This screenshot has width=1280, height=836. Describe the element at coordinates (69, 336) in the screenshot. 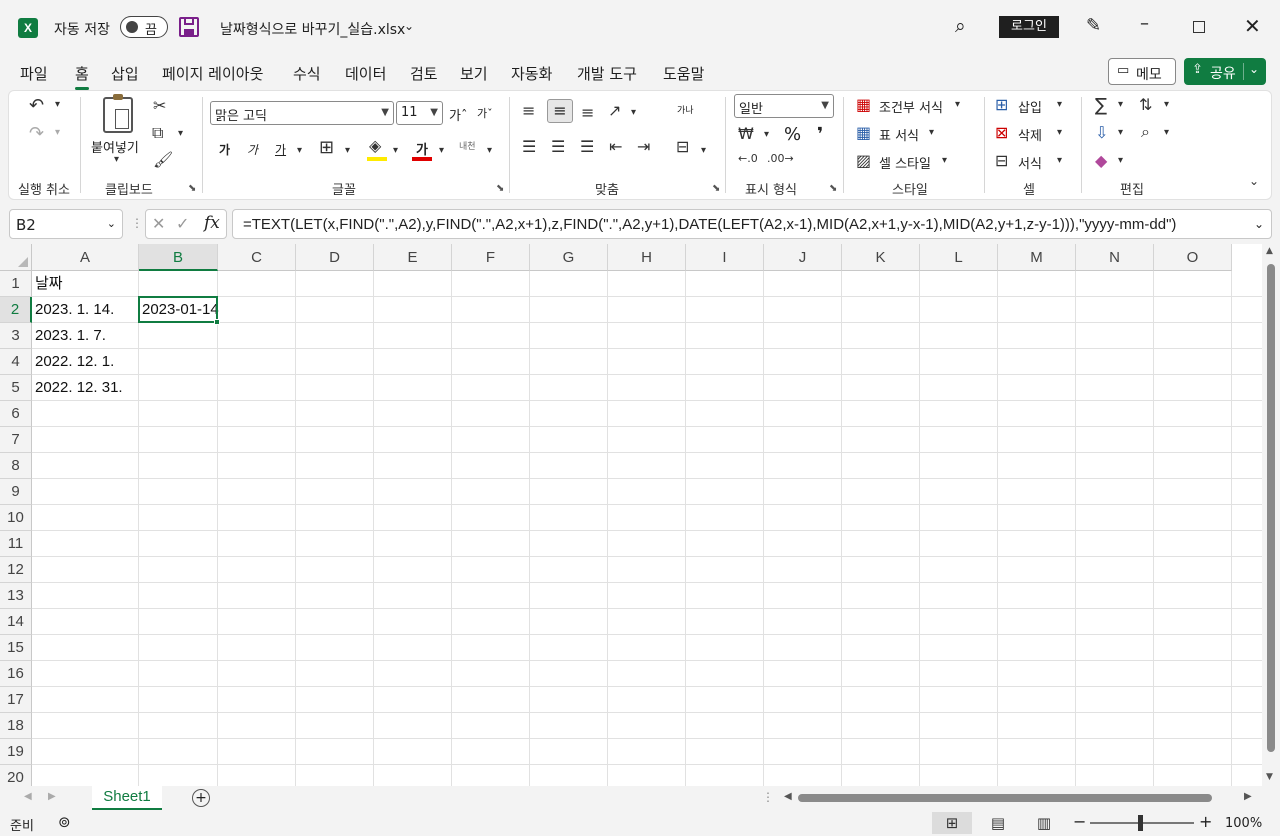

I see `cell-a3: 2023. 1. 7.` at that location.